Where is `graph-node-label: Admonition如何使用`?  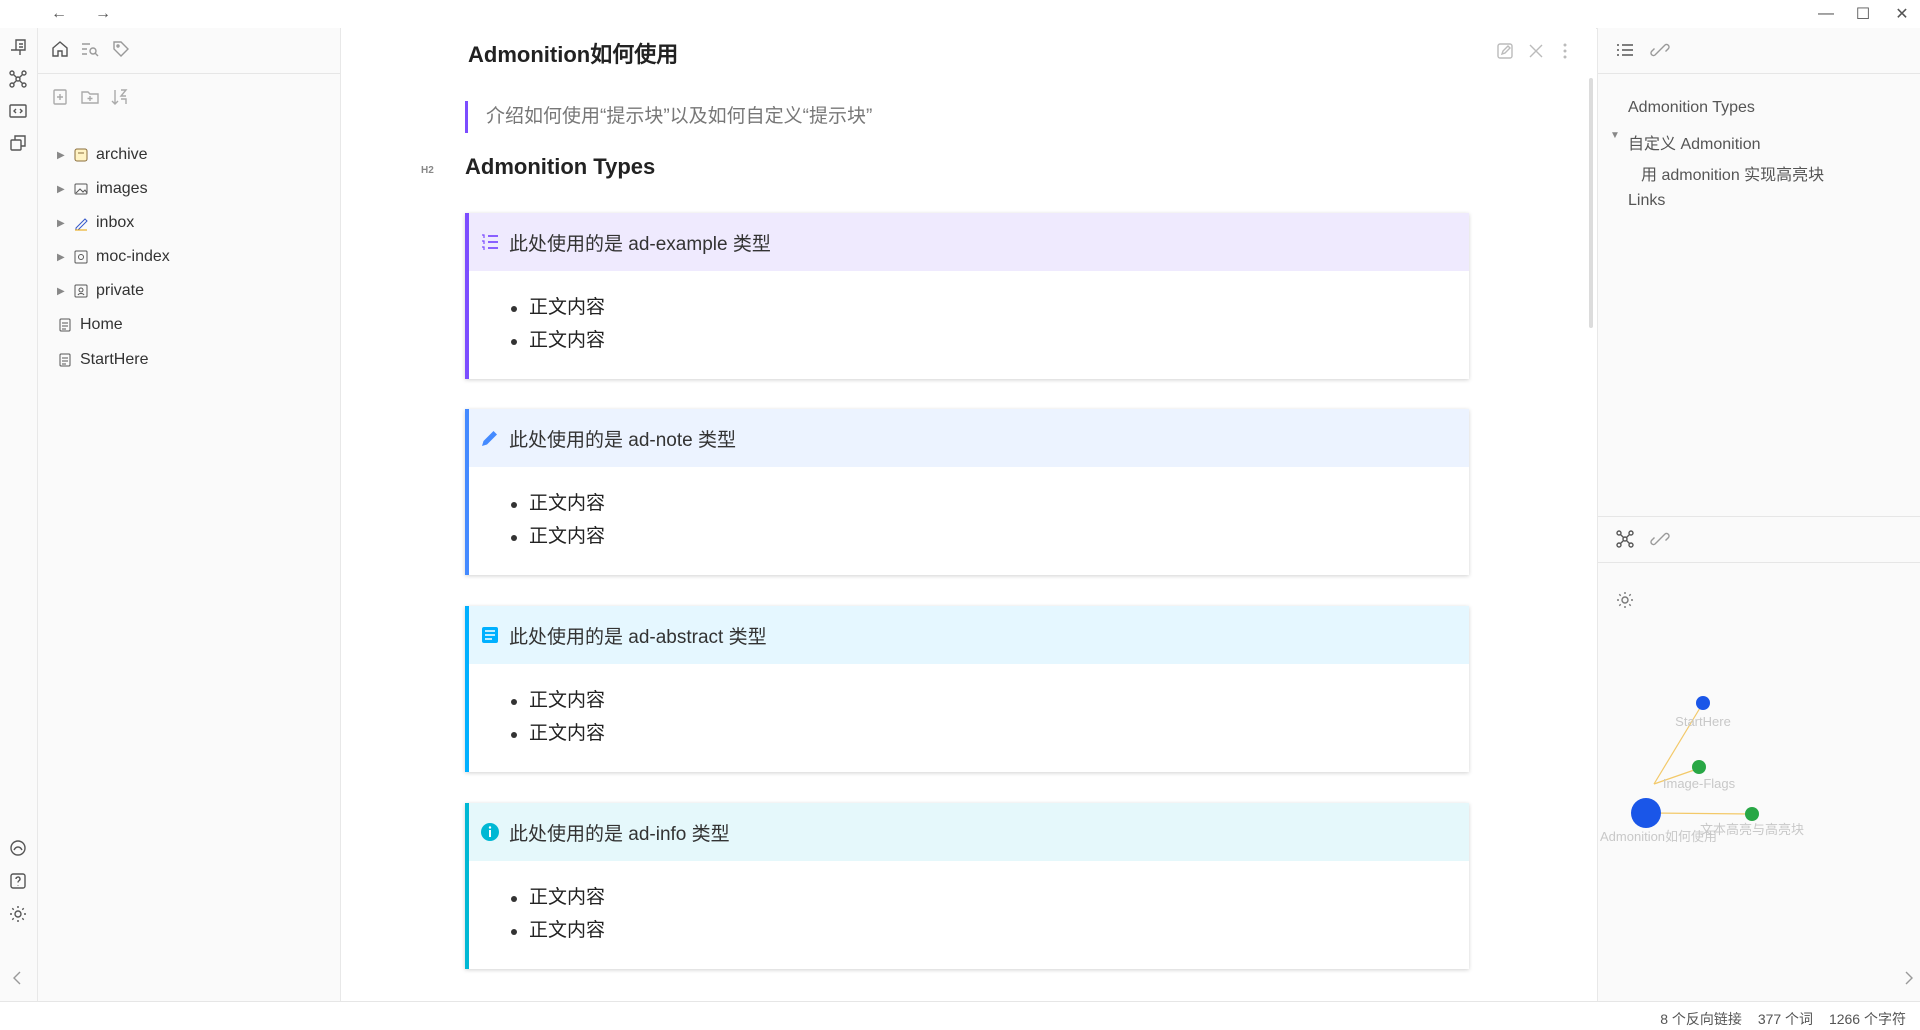 graph-node-label: Admonition如何使用 is located at coordinates (1658, 836).